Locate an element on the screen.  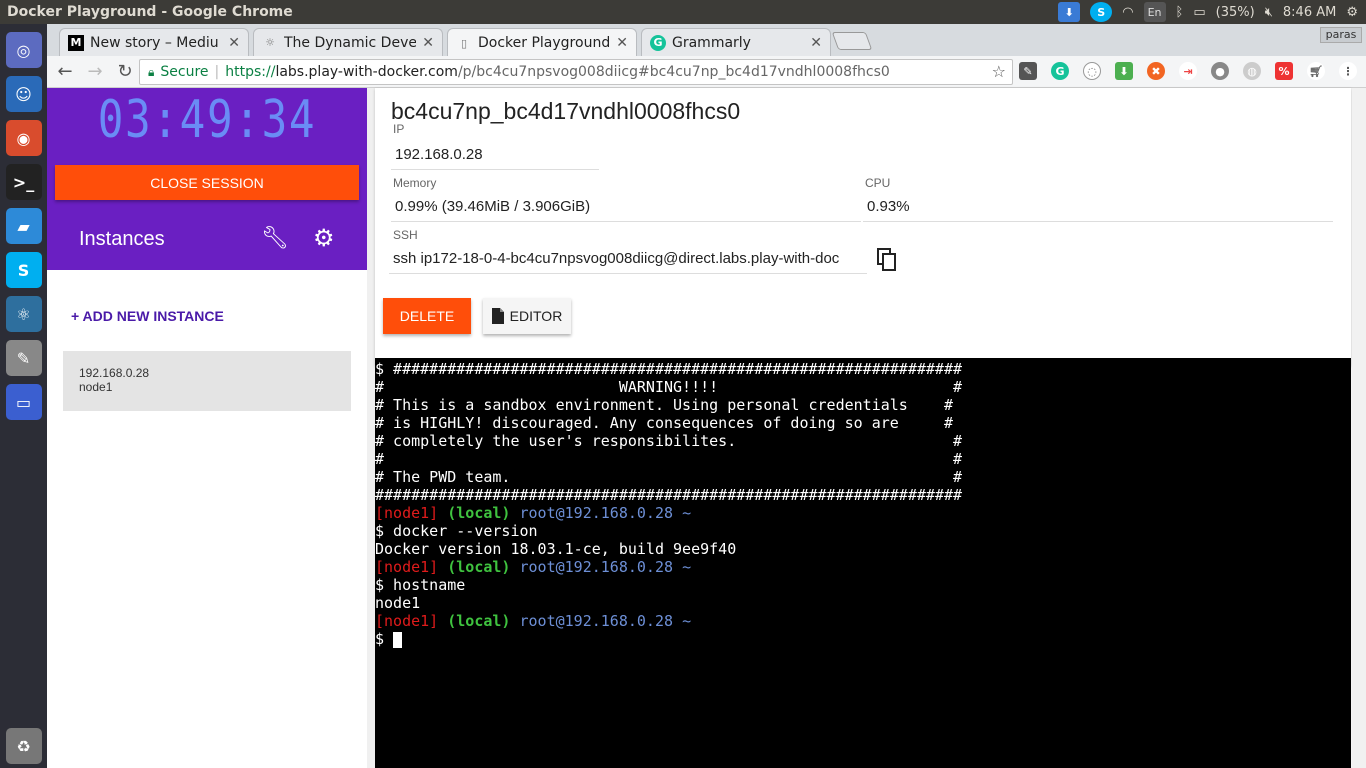
atom-icon: ⚛ is located at coordinates (23, 314).